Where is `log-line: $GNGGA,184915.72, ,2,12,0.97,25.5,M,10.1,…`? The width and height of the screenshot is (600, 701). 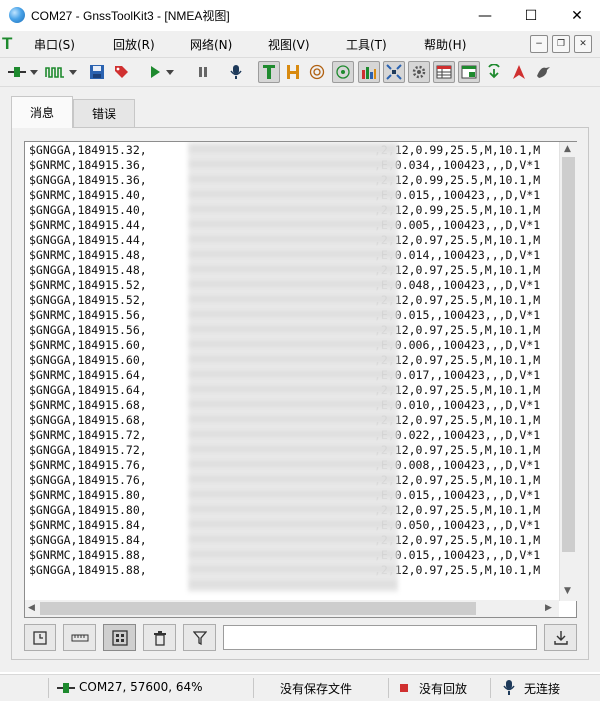 log-line: $GNGGA,184915.72, ,2,12,0.97,25.5,M,10.1,… is located at coordinates (284, 450).